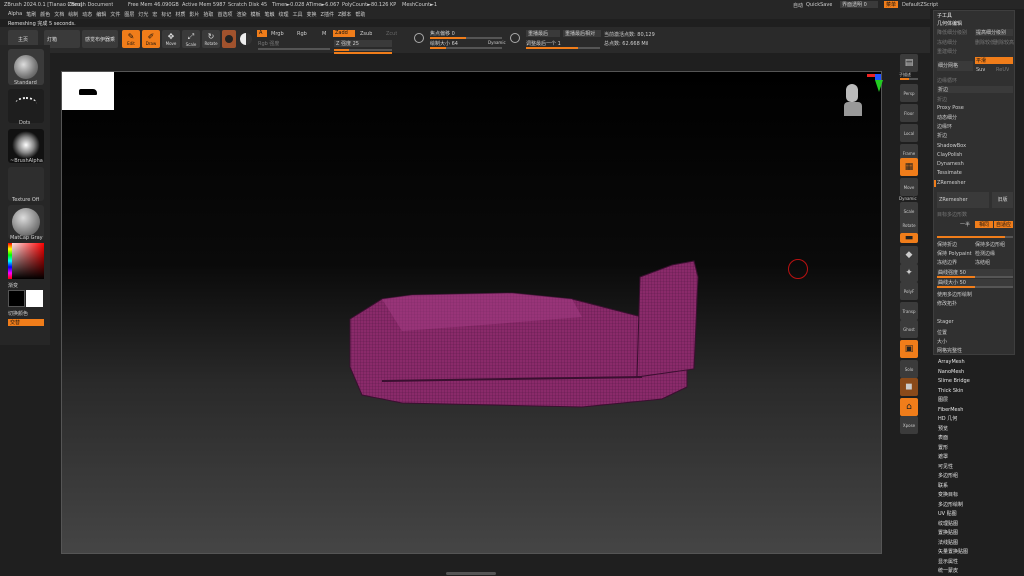 Image resolution: width=1024 pixels, height=576 pixels. Describe the element at coordinates (954, 477) in the screenshot. I see `subpalette-item: 多边形组` at that location.